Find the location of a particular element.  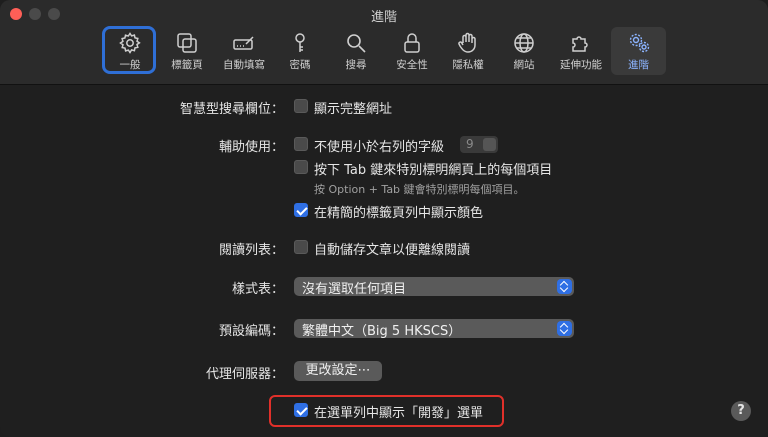

default-encoding-select: 繁體中文（Big 5 HKSCS） is located at coordinates (434, 329).